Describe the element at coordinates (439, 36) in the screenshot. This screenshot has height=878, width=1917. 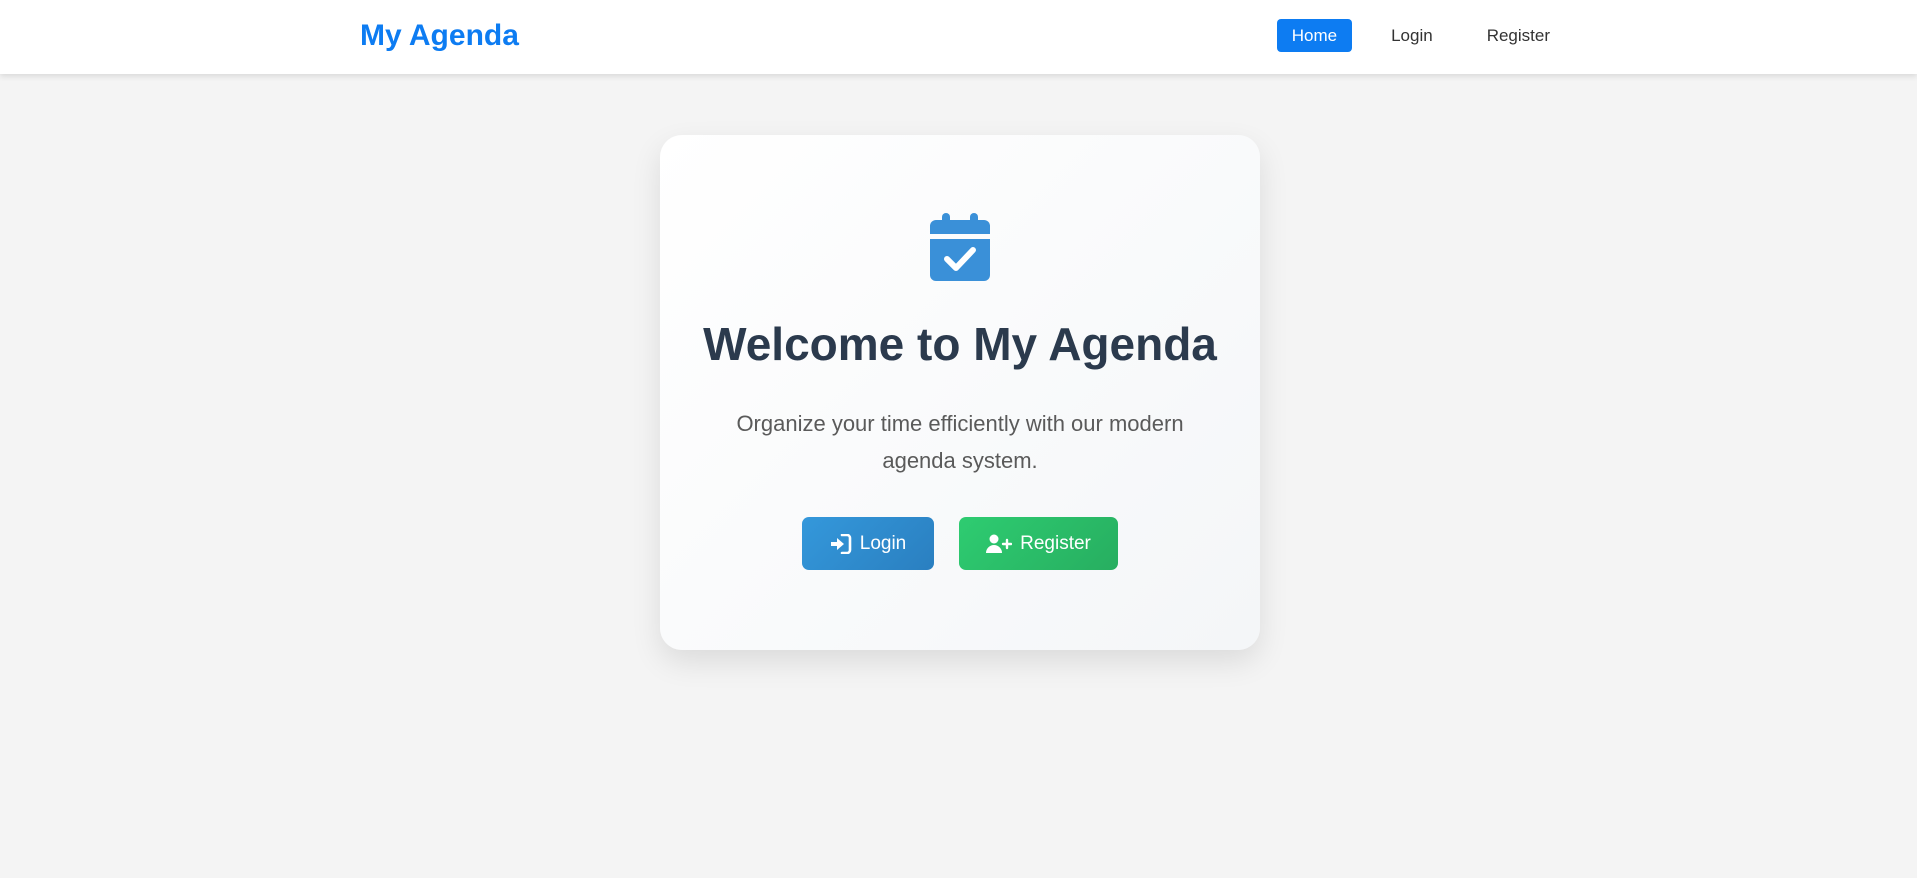
I see `brand-logo: My Agenda` at that location.